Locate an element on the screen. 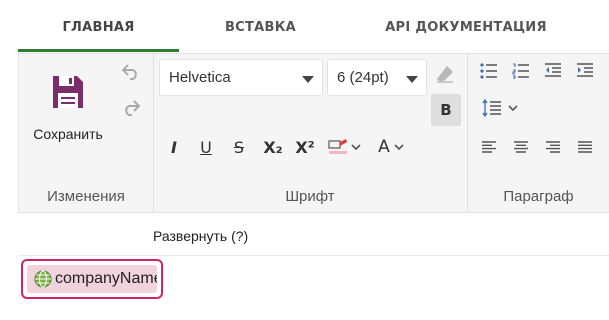 This screenshot has height=320, width=609. strikethrough-label: S is located at coordinates (239, 147).